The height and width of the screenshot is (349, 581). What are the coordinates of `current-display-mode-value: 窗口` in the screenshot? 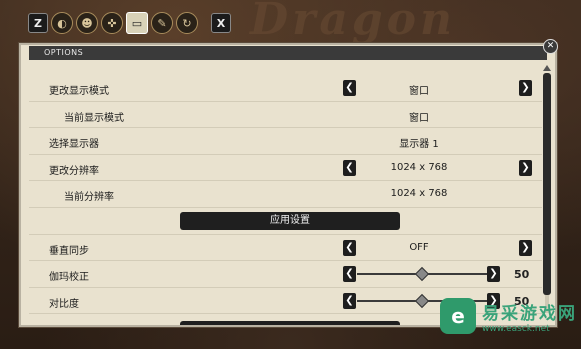 It's located at (419, 118).